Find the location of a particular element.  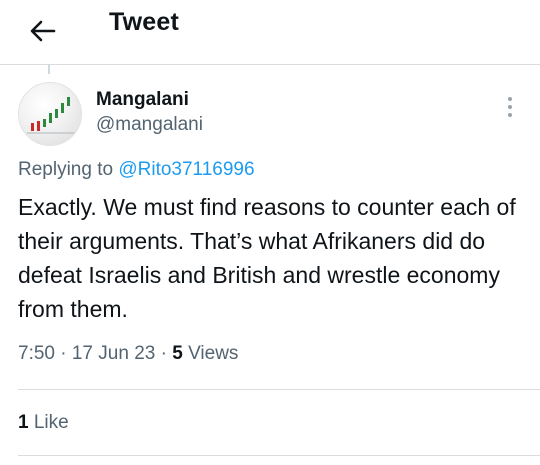

avatar is located at coordinates (50, 114).